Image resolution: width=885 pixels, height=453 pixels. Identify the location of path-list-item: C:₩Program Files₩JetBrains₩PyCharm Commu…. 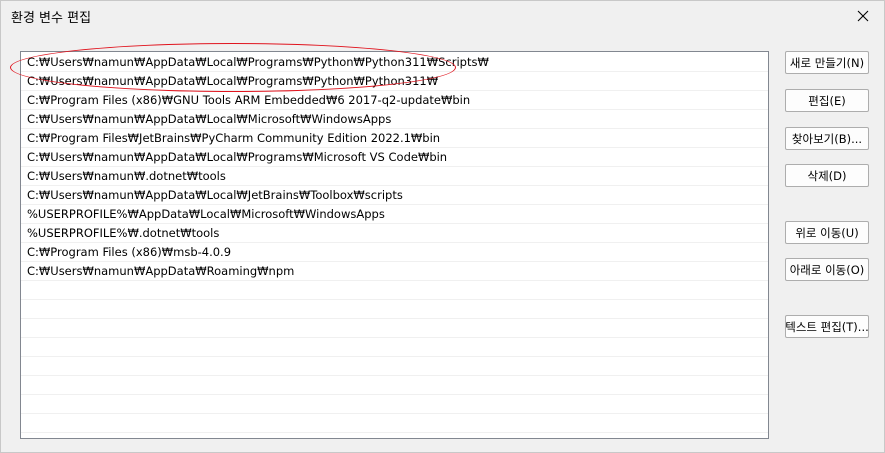
(394, 138).